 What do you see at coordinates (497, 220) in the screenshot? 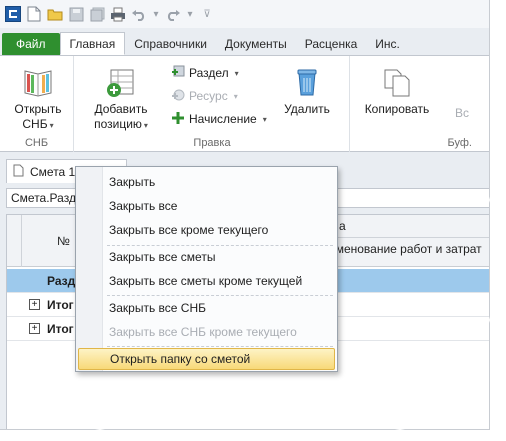
I see `torn-edge-right` at bounding box center [497, 220].